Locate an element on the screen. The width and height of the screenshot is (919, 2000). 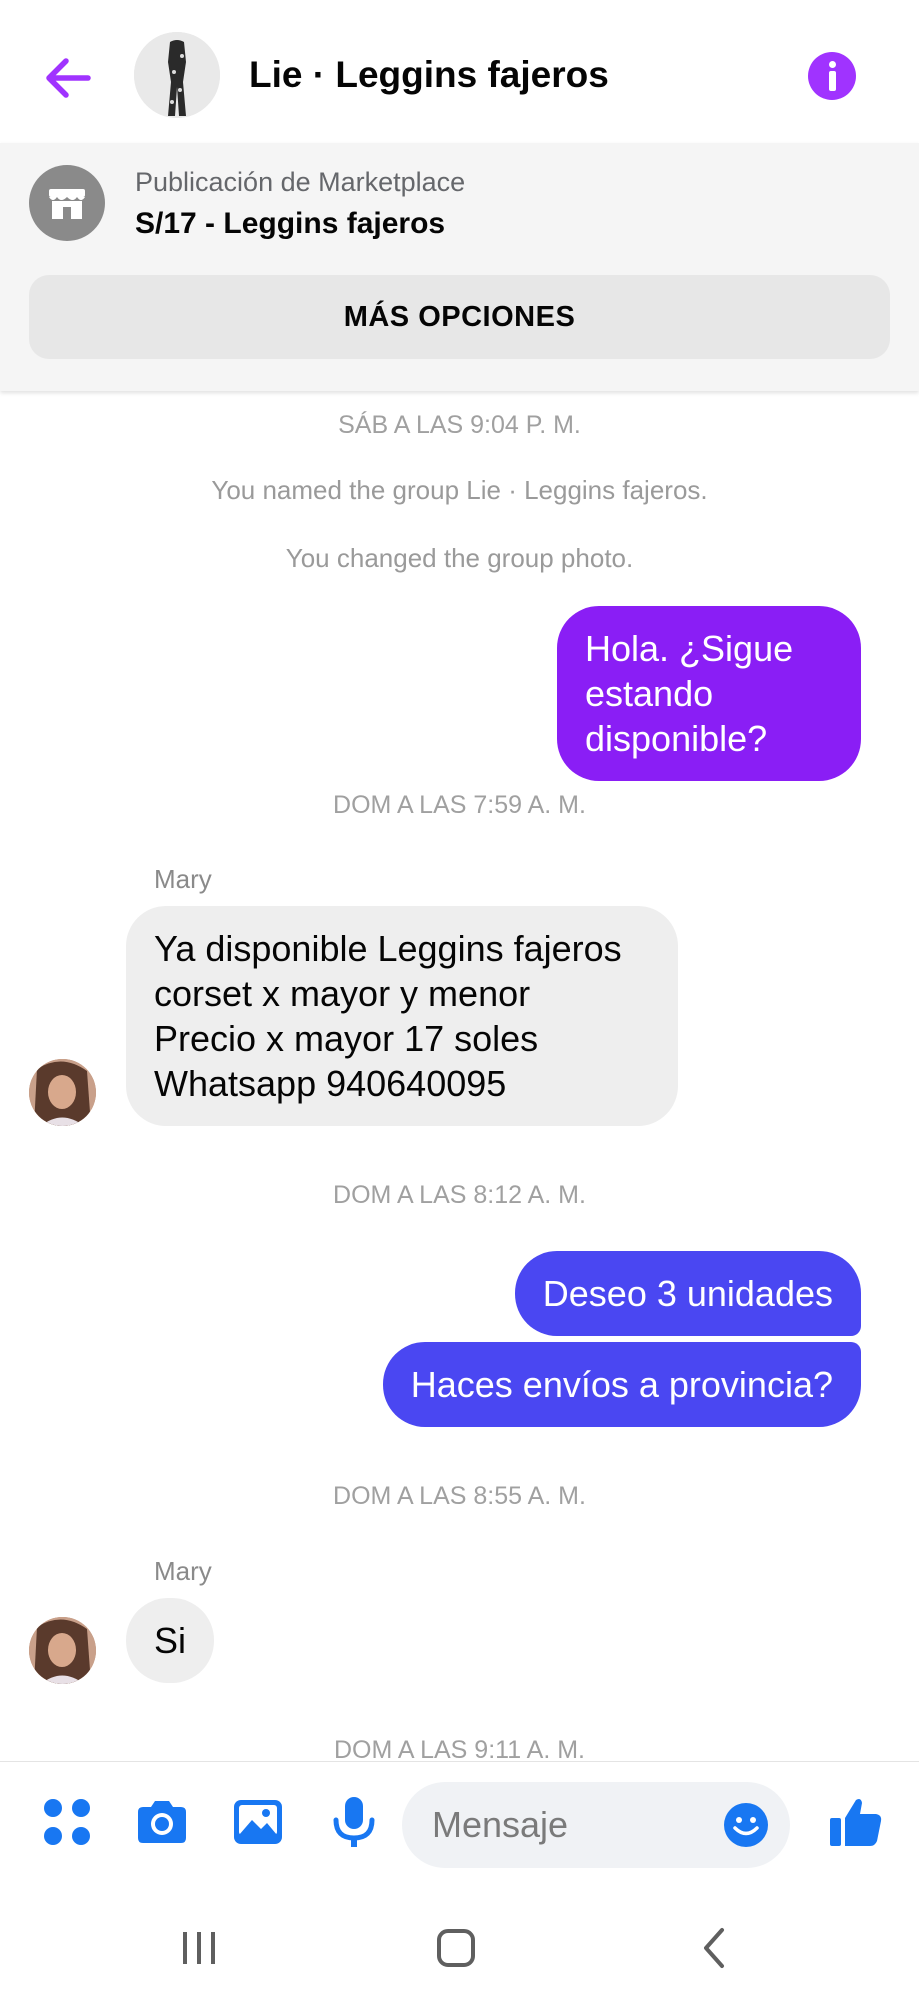
camera-icon is located at coordinates (162, 1822).